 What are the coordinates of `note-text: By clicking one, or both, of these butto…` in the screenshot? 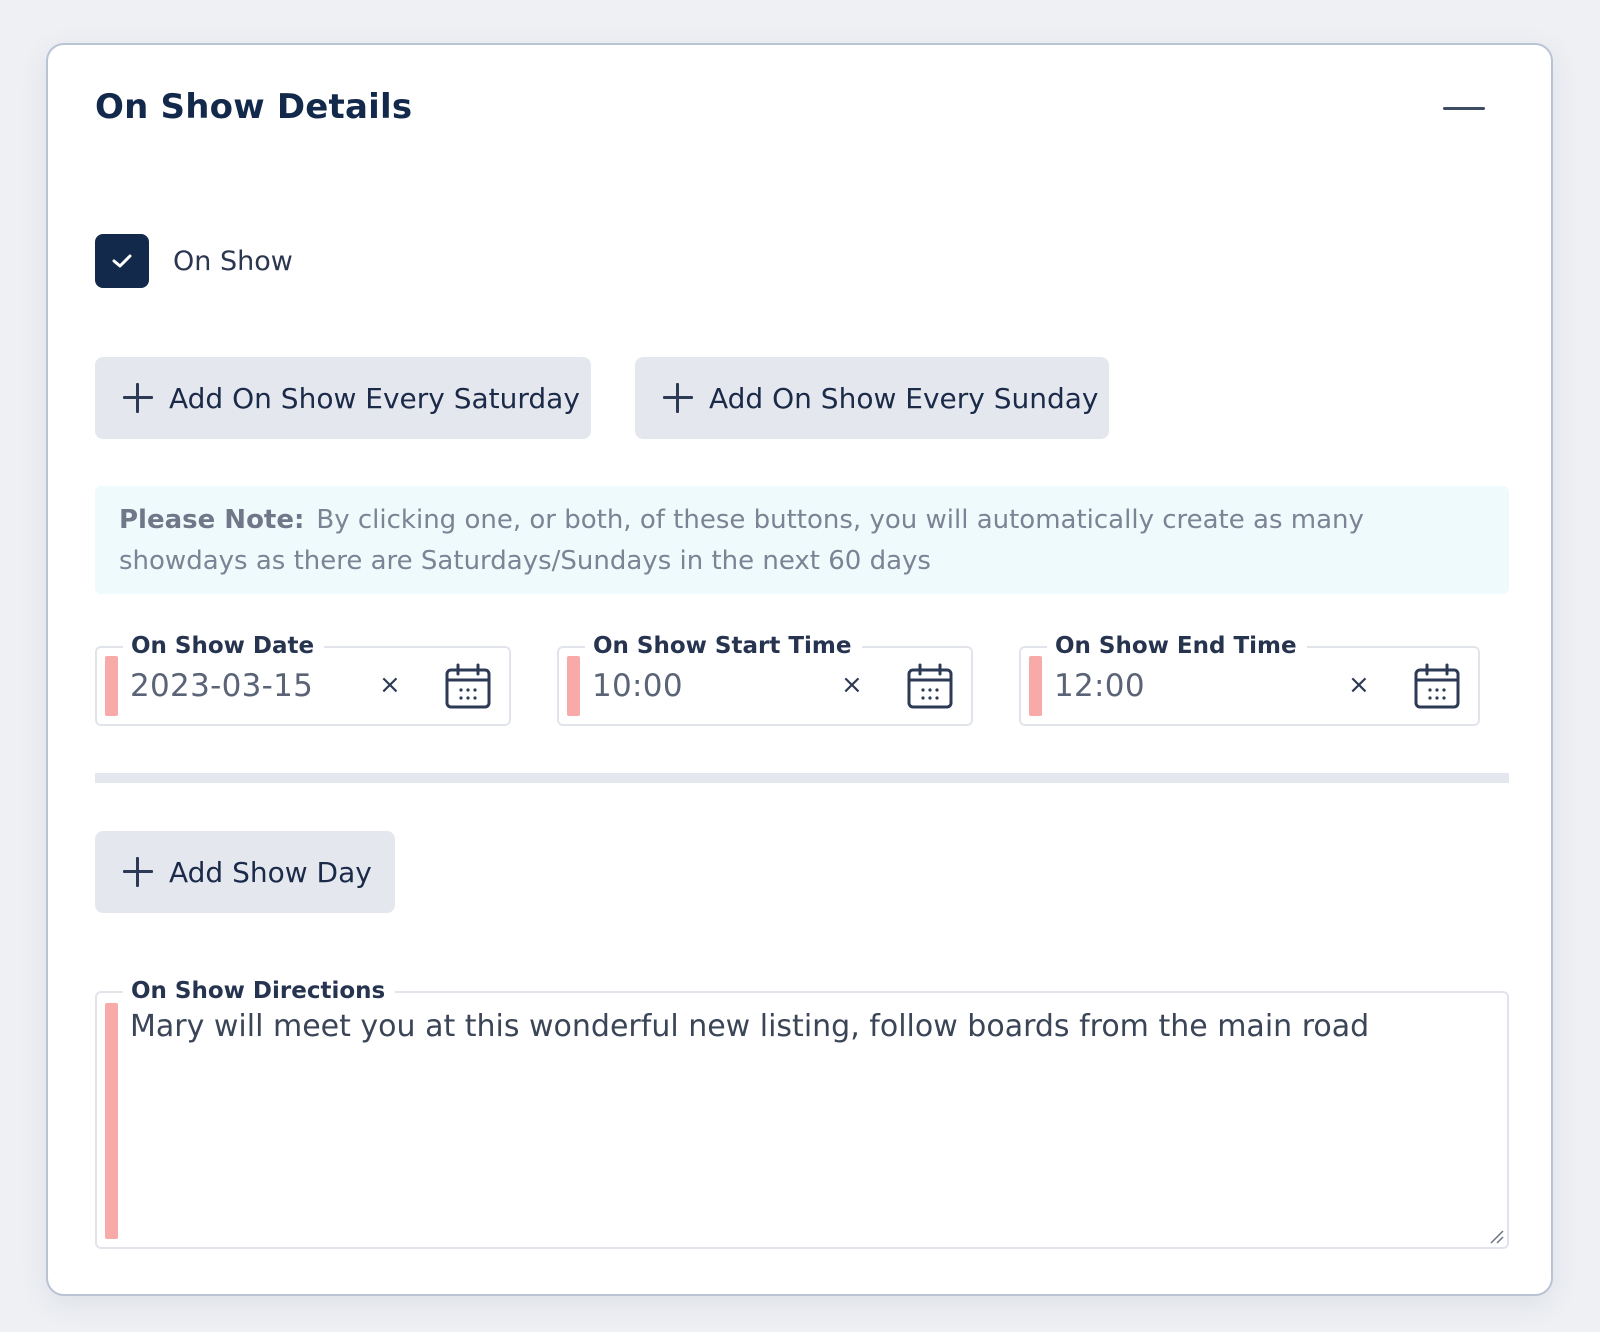 It's located at (741, 540).